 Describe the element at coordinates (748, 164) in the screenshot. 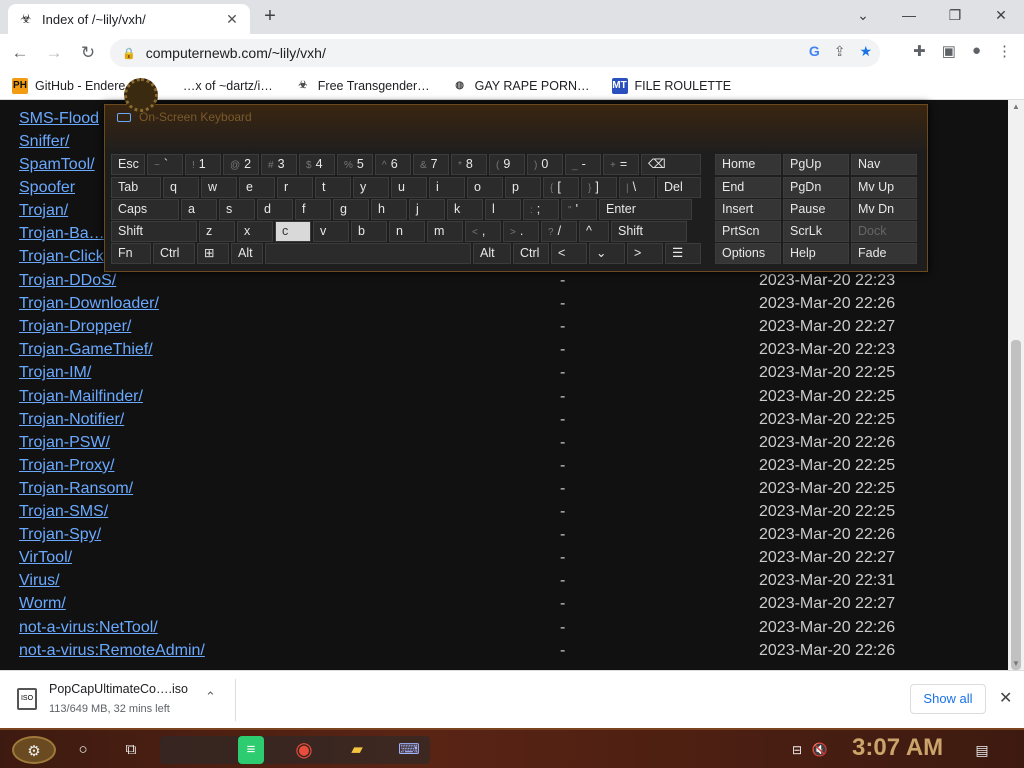

I see `osk-nav-key: Home` at that location.